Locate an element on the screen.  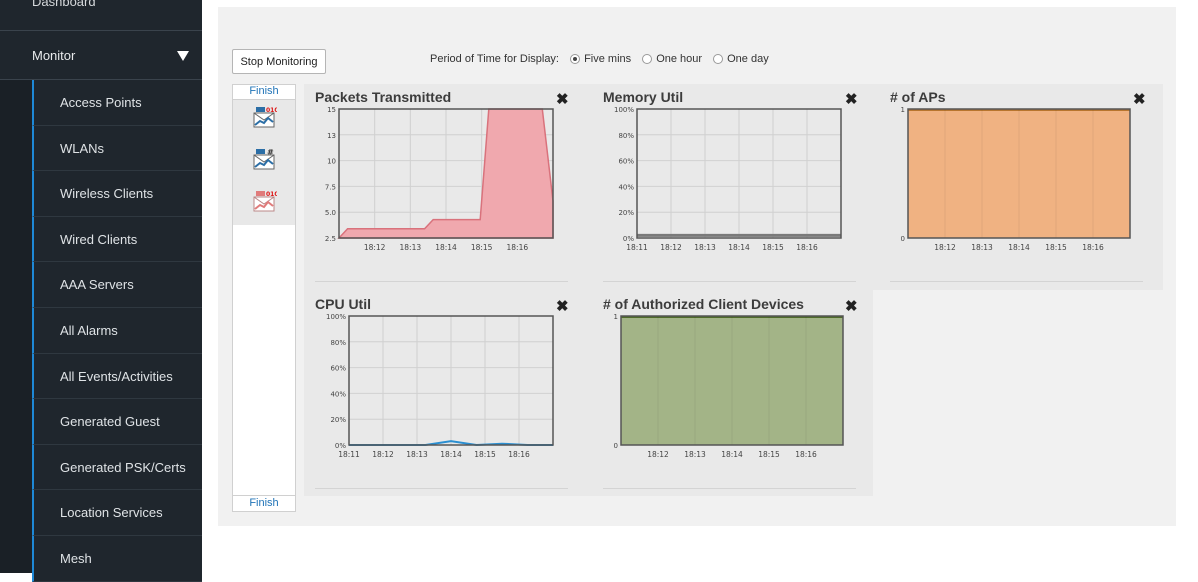
sidebar-item-aaa-servers: AAA Servers is located at coordinates (117, 285).